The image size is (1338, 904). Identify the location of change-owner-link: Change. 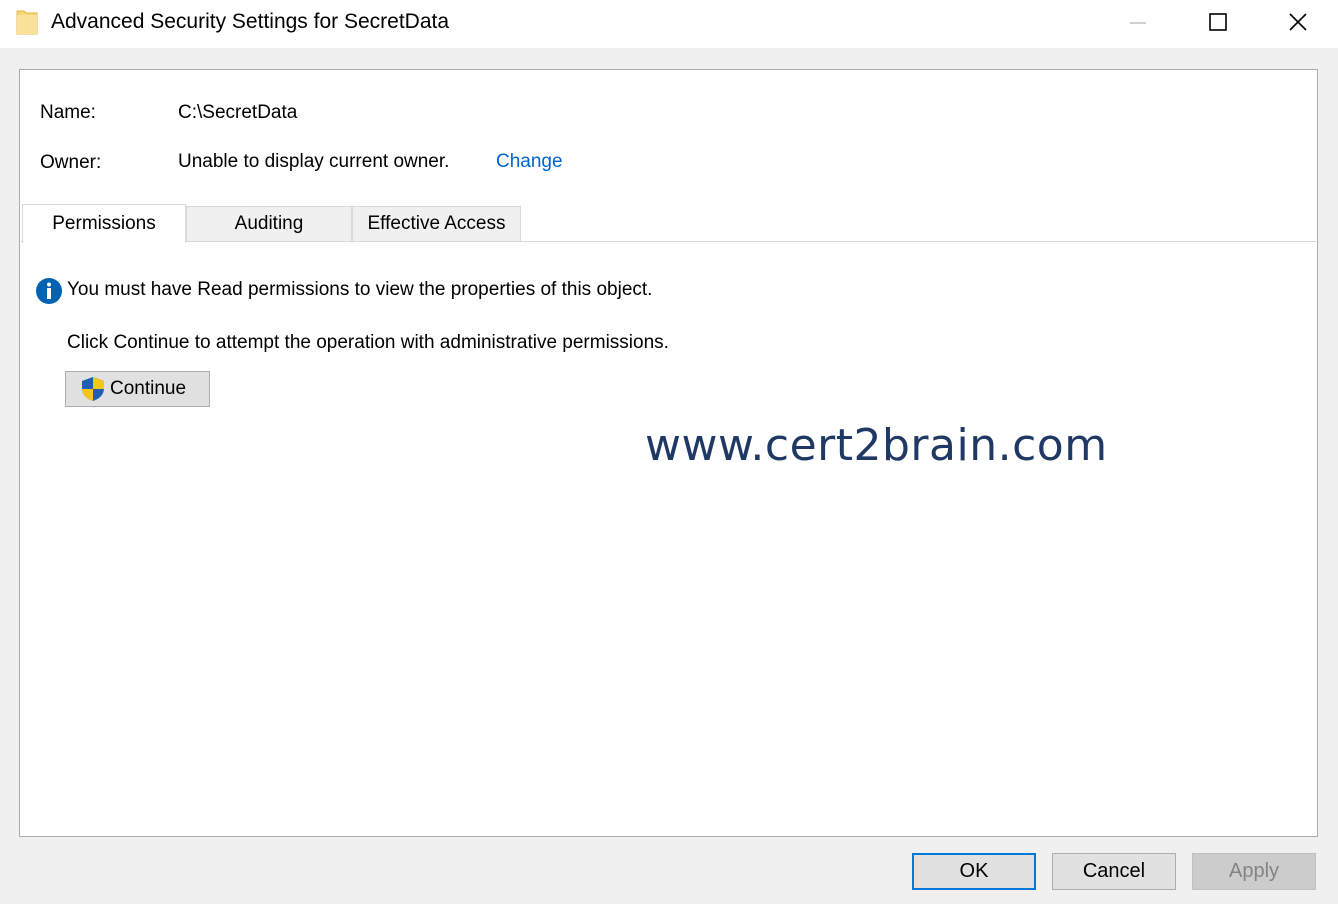
(529, 162).